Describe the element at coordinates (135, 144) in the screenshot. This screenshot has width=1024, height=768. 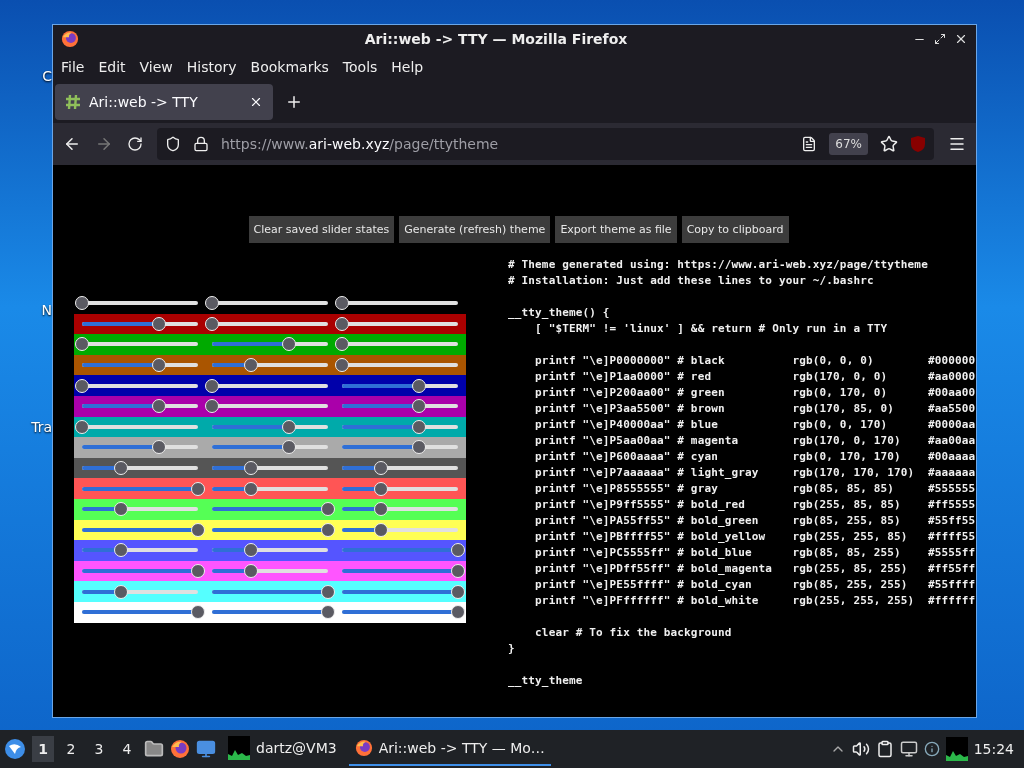
I see `reload-icon` at that location.